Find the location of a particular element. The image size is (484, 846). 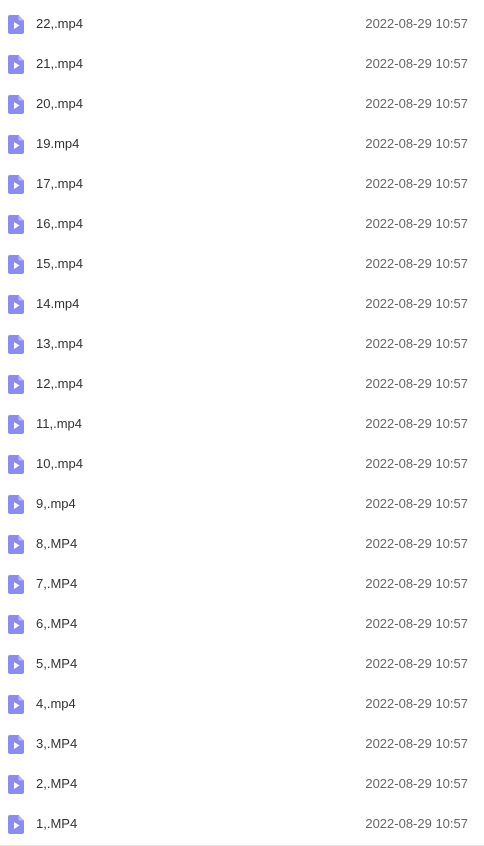

file-name: 14.mp4 is located at coordinates (58, 303).